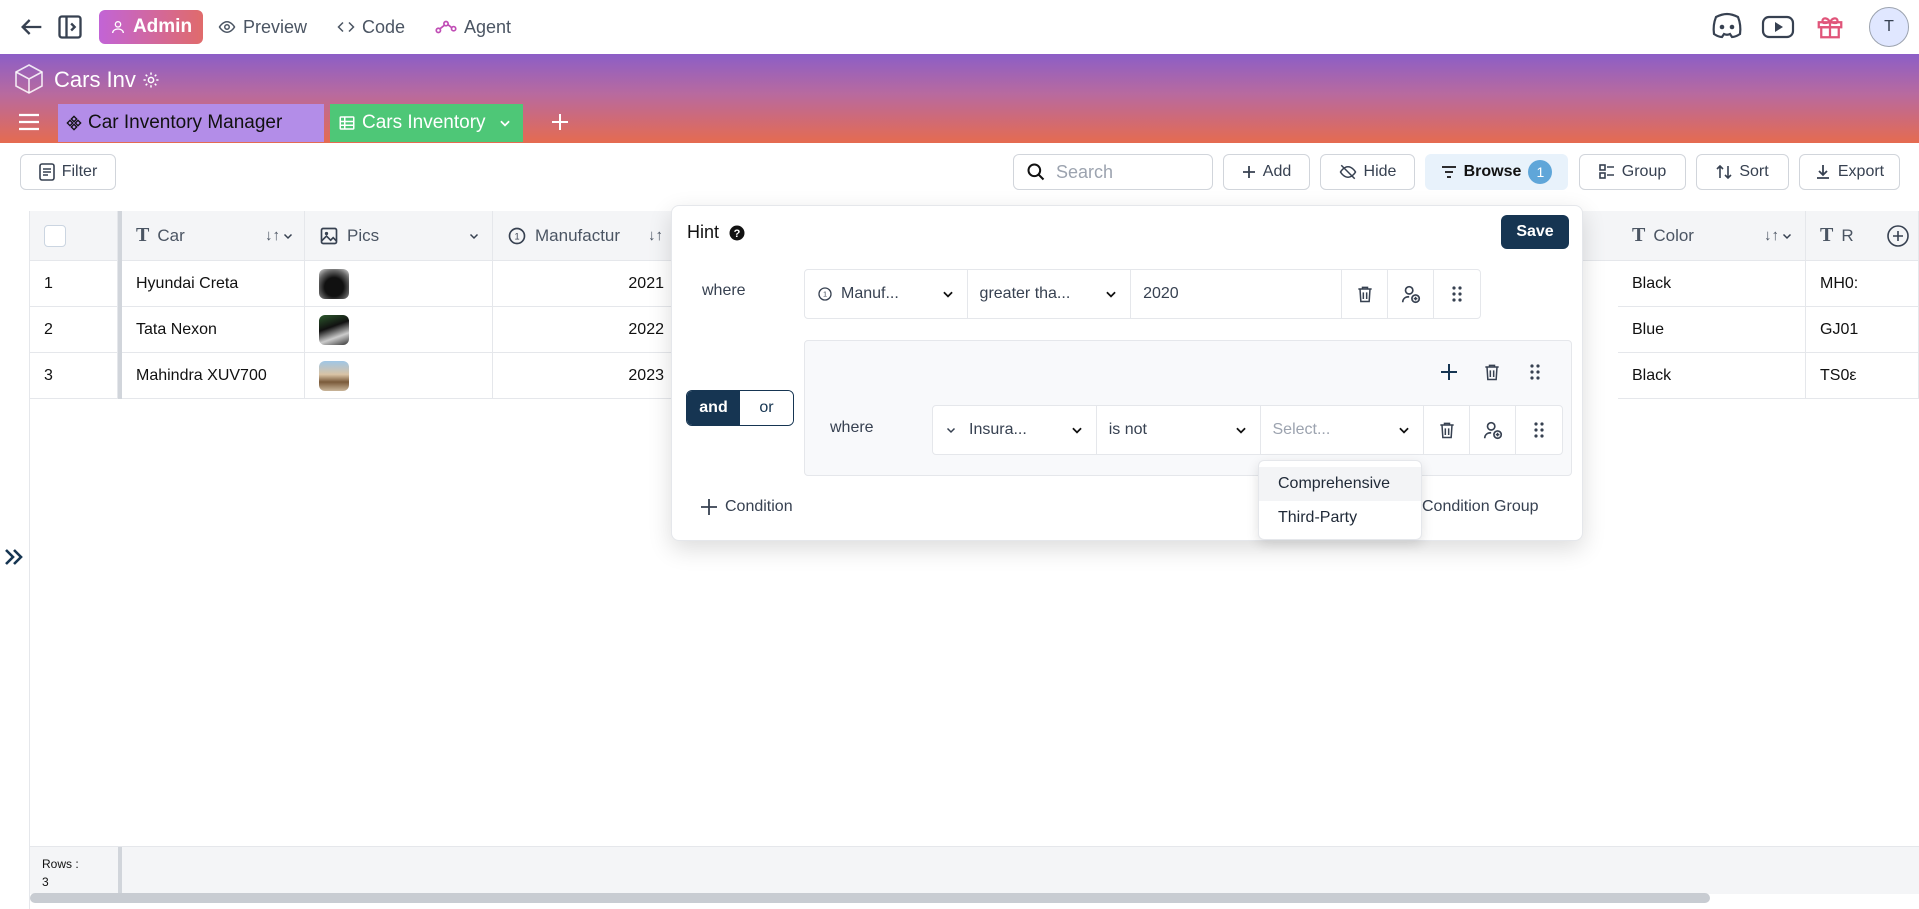 The width and height of the screenshot is (1919, 909). Describe the element at coordinates (870, 898) in the screenshot. I see `horizontal-scrollbar` at that location.